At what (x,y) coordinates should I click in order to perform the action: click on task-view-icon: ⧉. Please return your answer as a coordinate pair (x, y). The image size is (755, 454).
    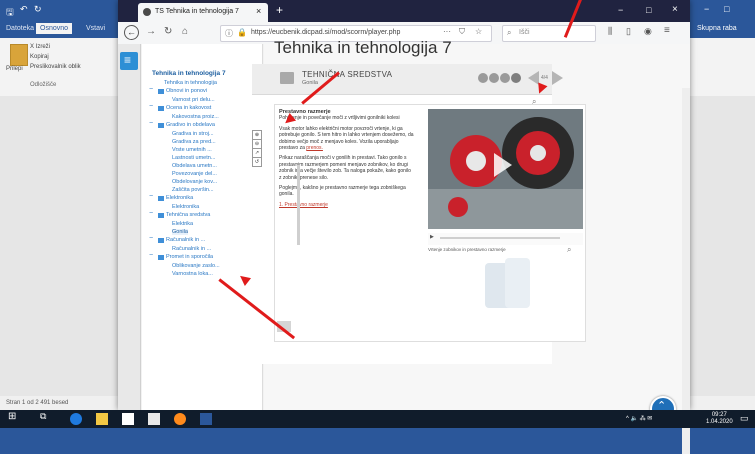
    Looking at the image, I should click on (46, 417).